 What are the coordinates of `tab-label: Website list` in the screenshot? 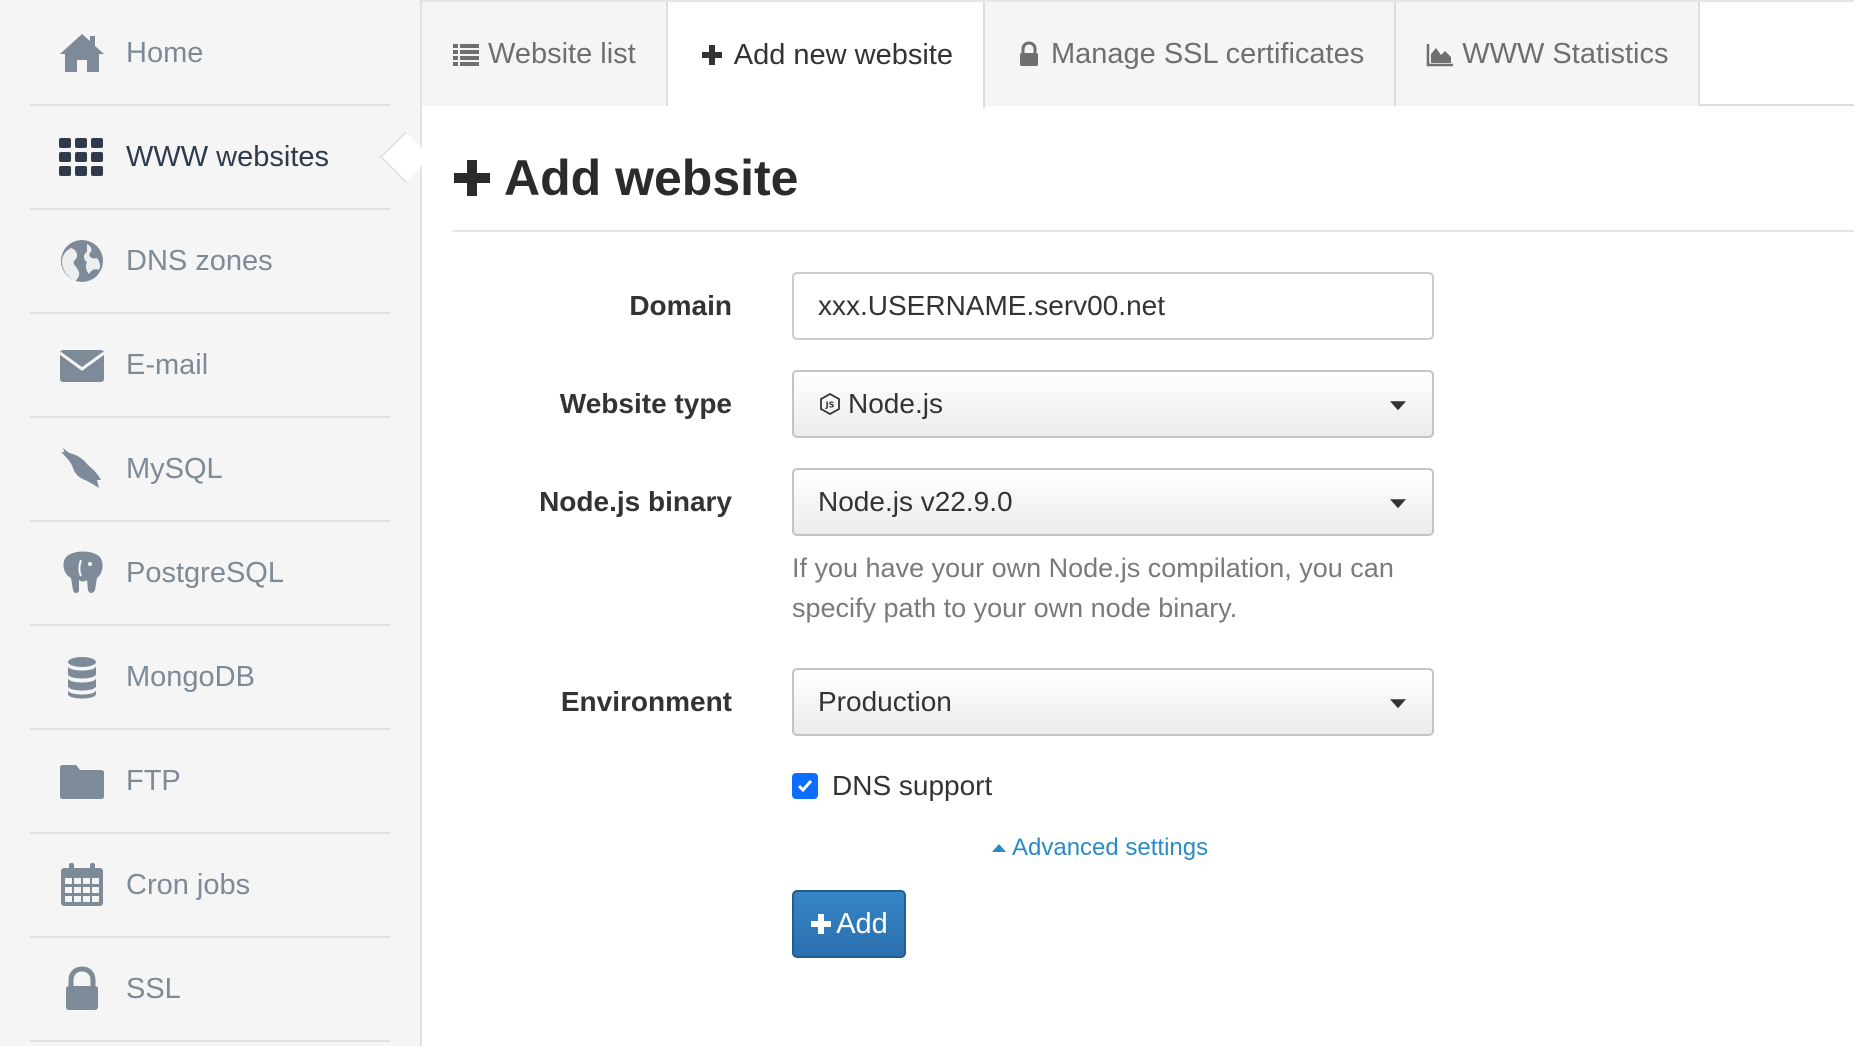 It's located at (562, 53).